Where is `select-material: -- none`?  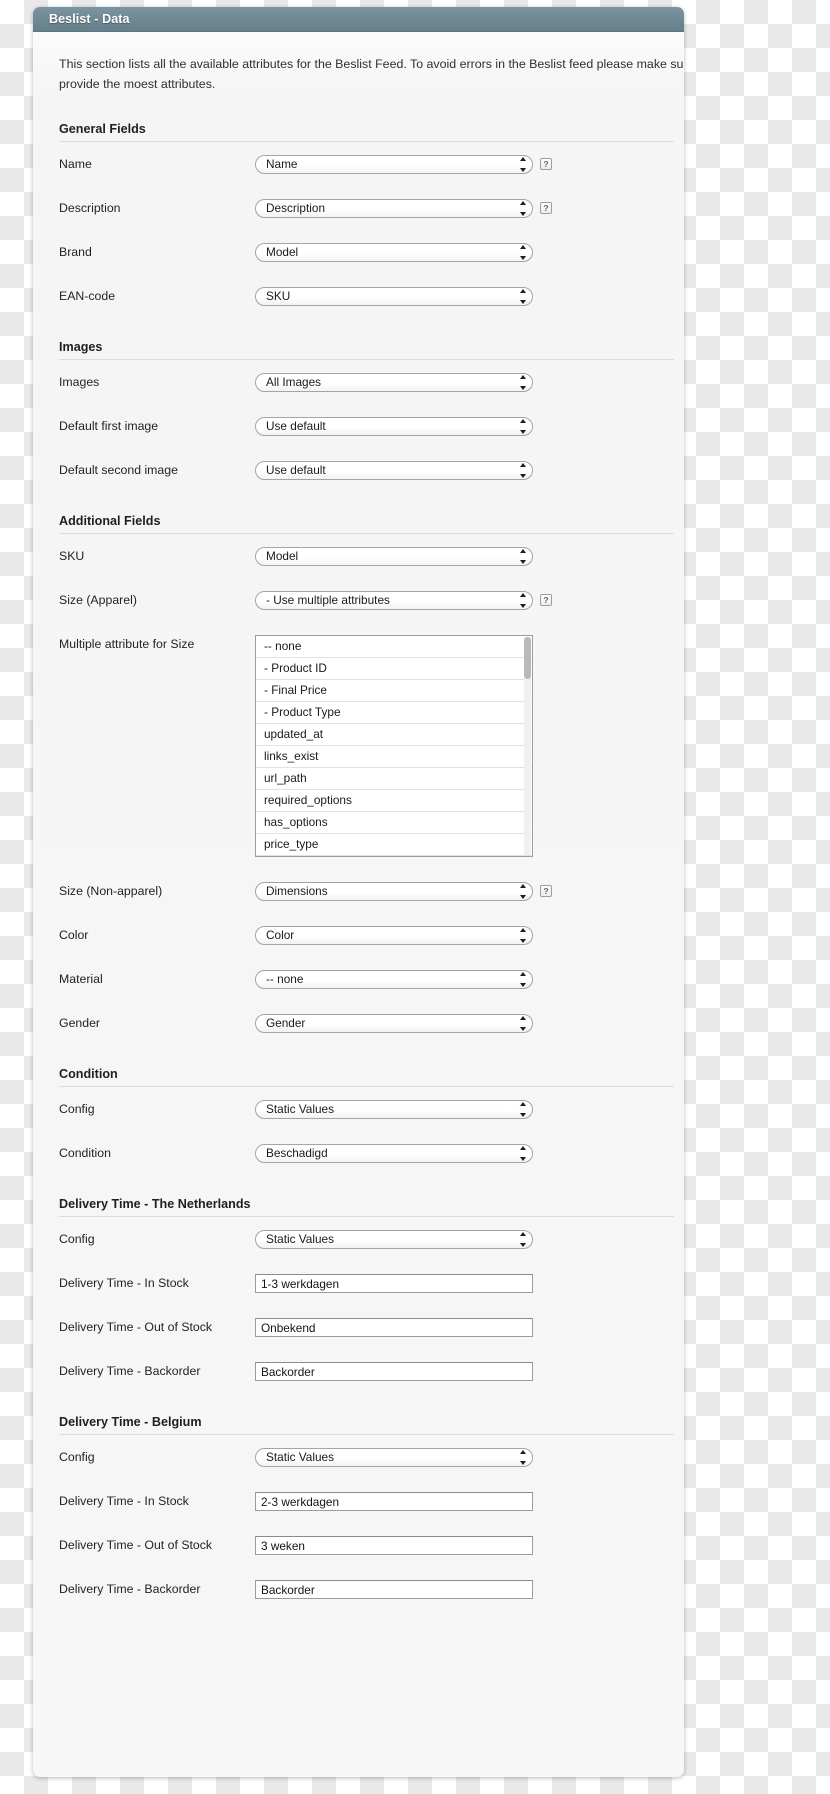
select-material: -- none is located at coordinates (394, 980).